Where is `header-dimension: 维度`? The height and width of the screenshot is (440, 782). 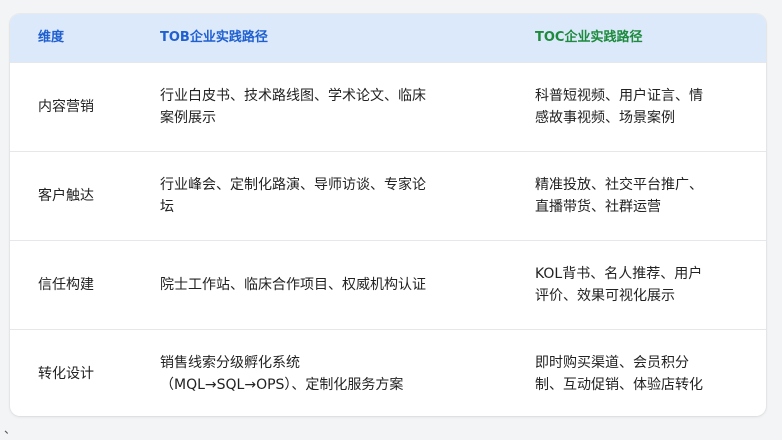
header-dimension: 维度 is located at coordinates (51, 37).